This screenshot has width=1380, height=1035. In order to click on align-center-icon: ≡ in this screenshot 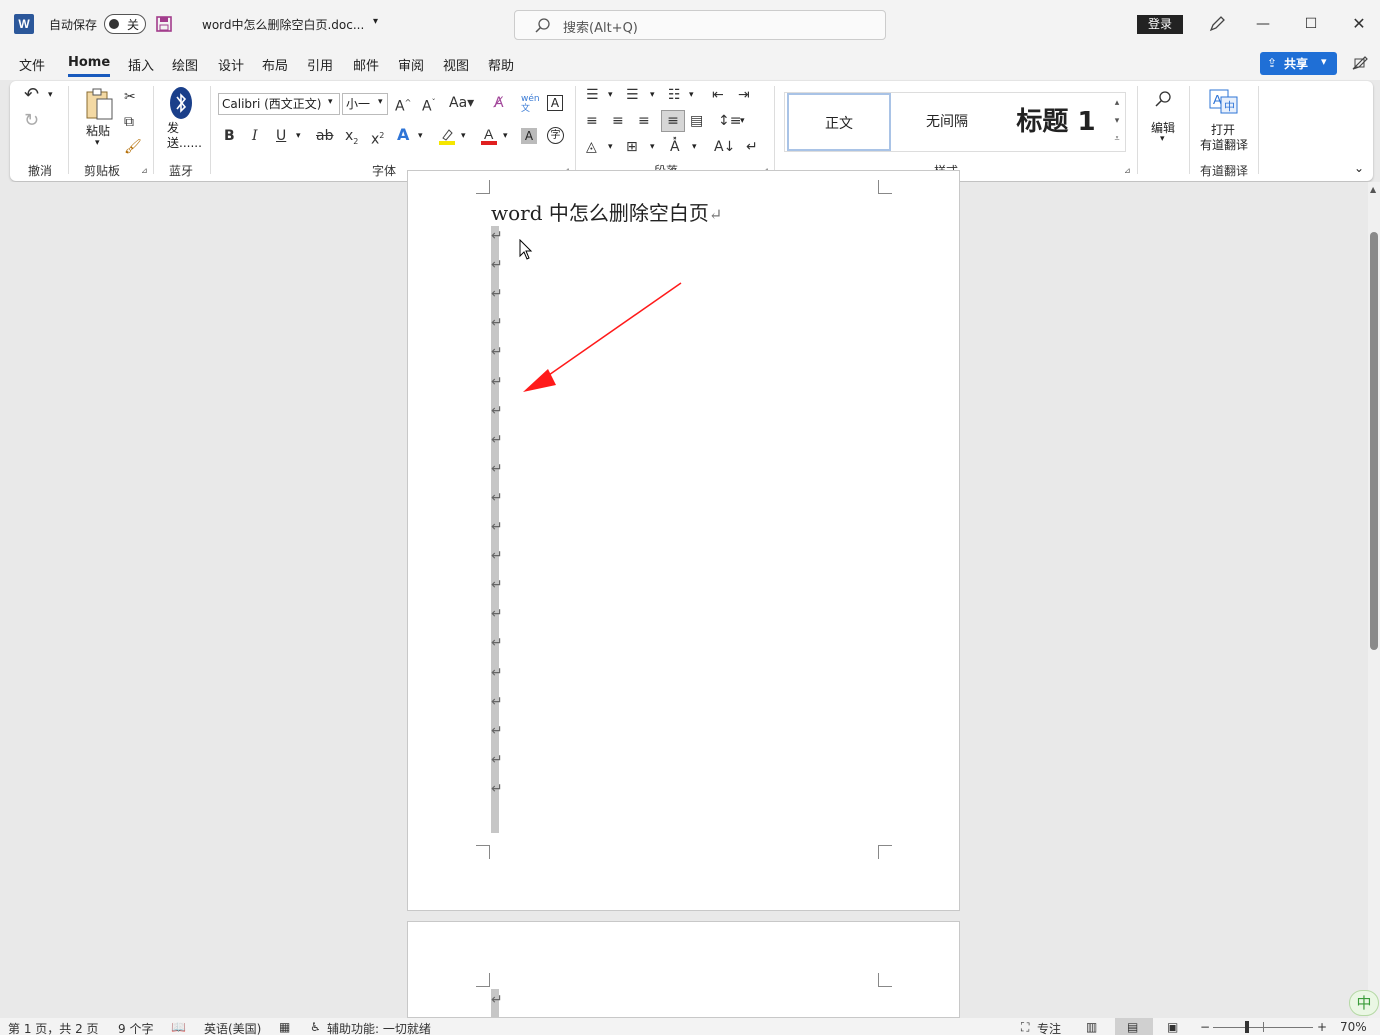, I will do `click(618, 121)`.